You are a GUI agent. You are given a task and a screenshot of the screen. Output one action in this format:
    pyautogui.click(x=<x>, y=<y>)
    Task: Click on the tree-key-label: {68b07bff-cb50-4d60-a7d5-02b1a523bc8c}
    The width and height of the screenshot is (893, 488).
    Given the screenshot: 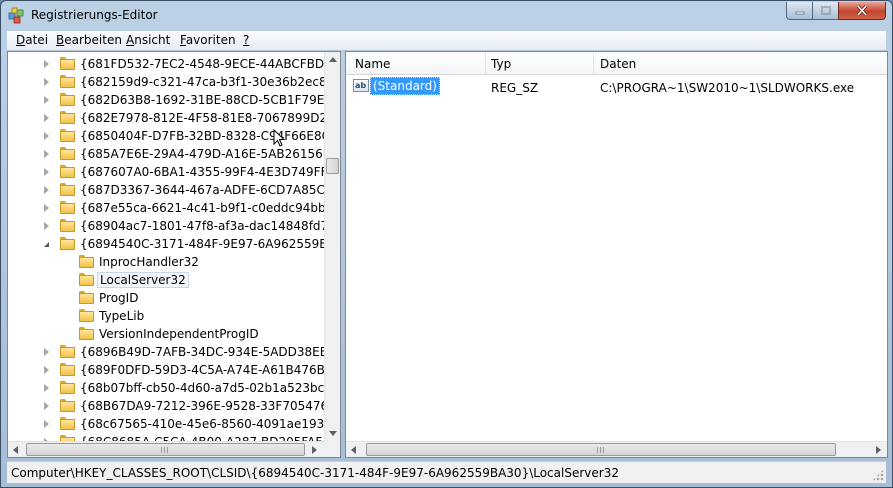 What is the action you would take?
    pyautogui.click(x=201, y=388)
    